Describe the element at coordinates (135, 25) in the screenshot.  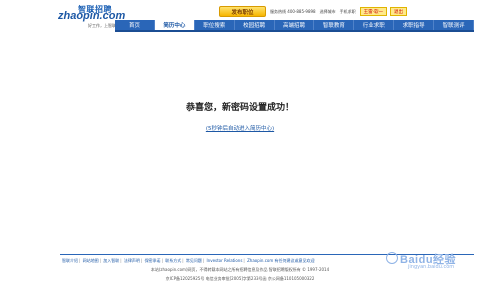
I see `nav-home: 首页` at that location.